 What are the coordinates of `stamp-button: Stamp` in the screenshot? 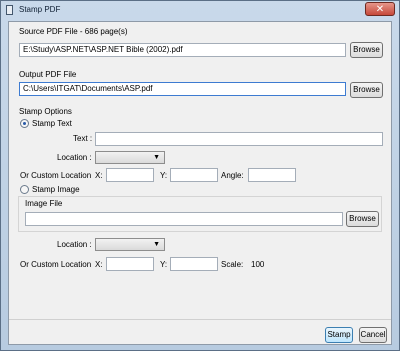 It's located at (339, 335).